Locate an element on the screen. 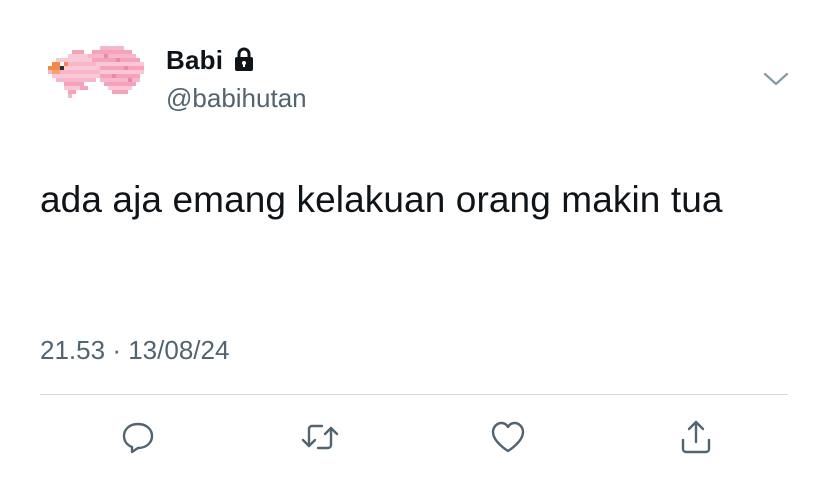 Image resolution: width=828 pixels, height=482 pixels. reply-button is located at coordinates (138, 437).